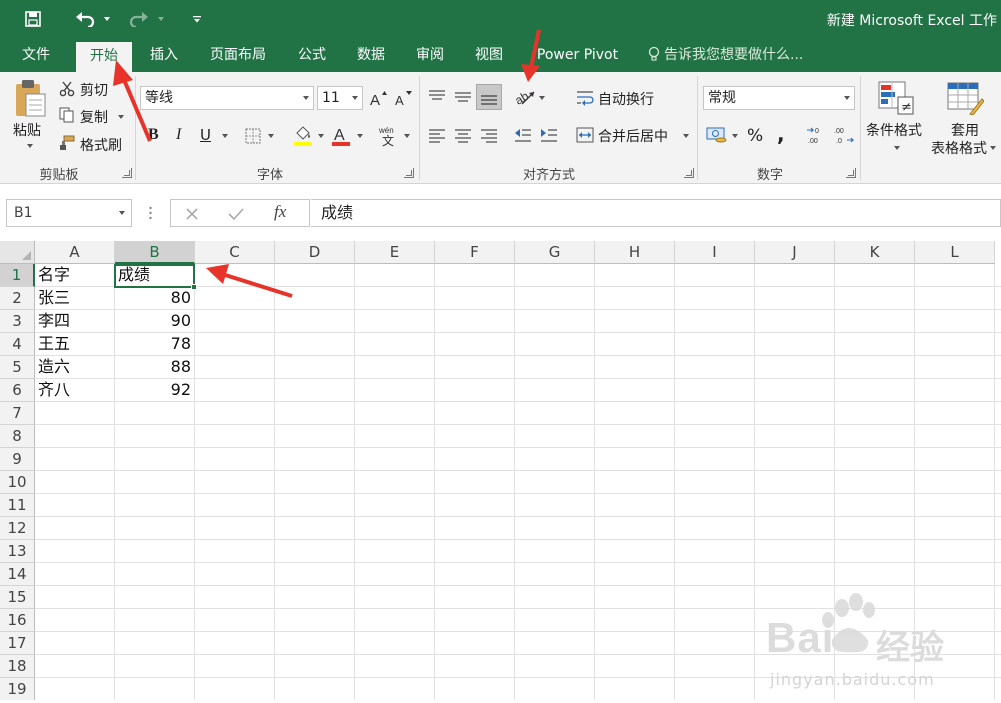 This screenshot has width=1001, height=703. What do you see at coordinates (779, 98) in the screenshot?
I see `number-format-combo: 常规` at bounding box center [779, 98].